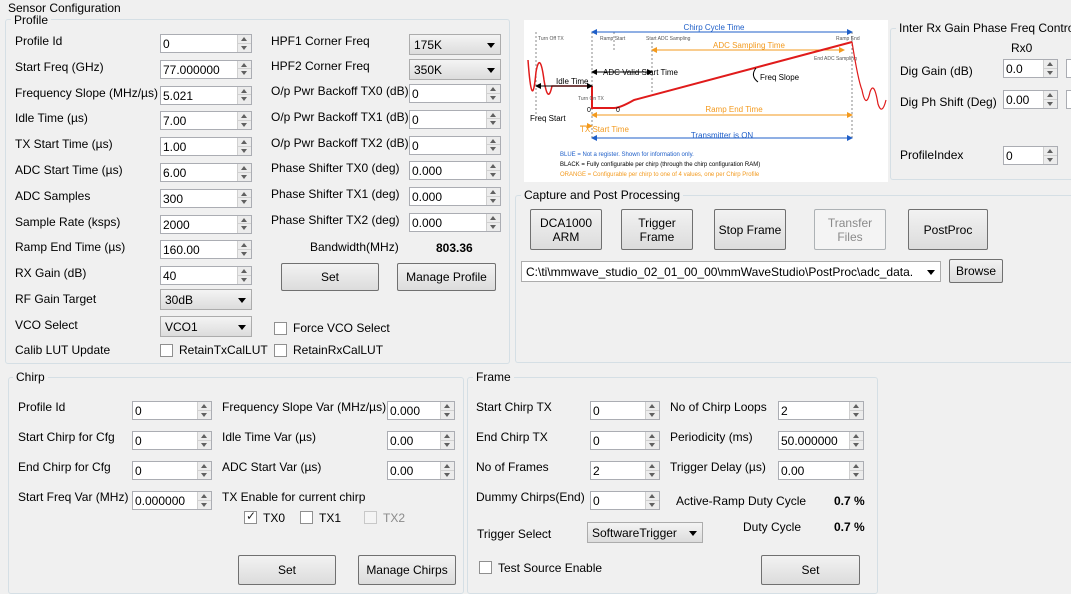  What do you see at coordinates (206, 326) in the screenshot?
I see `vco-select: VCO1` at bounding box center [206, 326].